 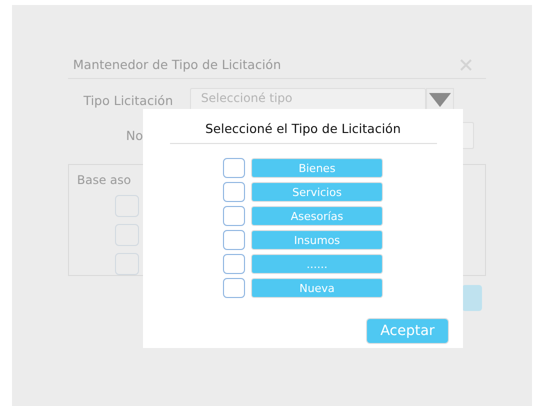 I want to click on option-button: Asesorías, so click(x=317, y=216).